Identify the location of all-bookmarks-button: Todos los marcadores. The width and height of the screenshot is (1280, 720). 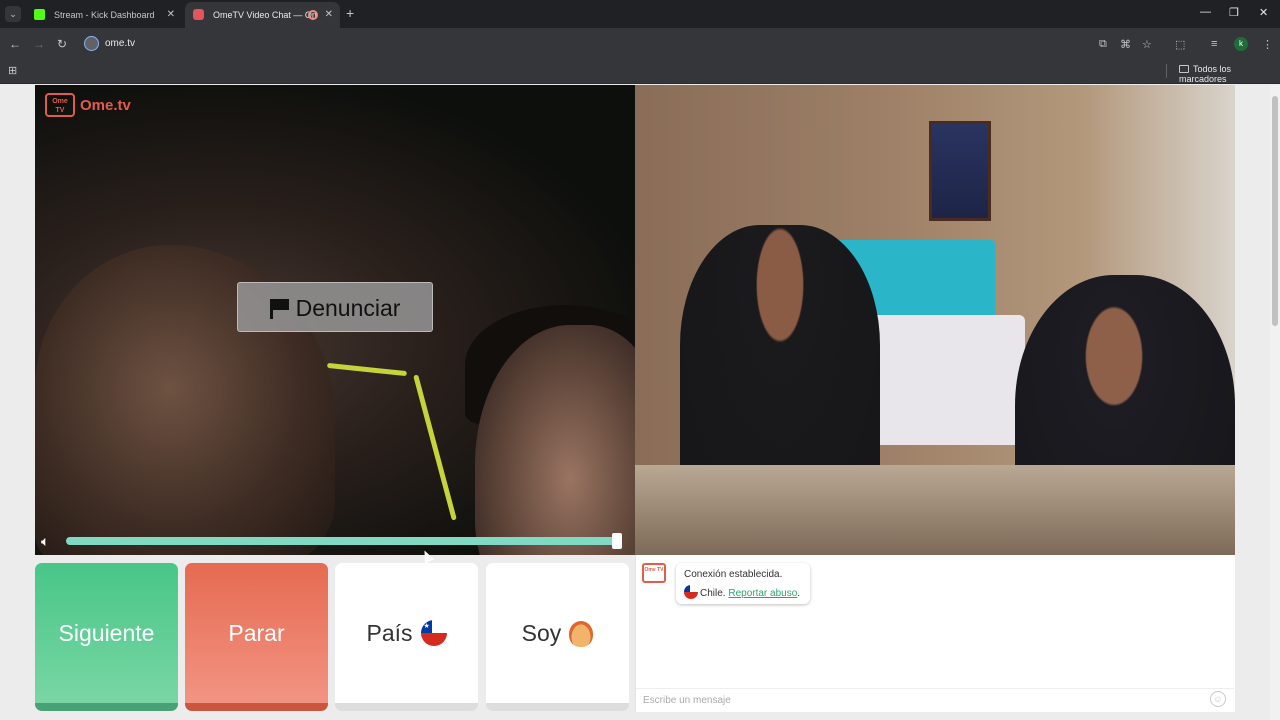
(1229, 74).